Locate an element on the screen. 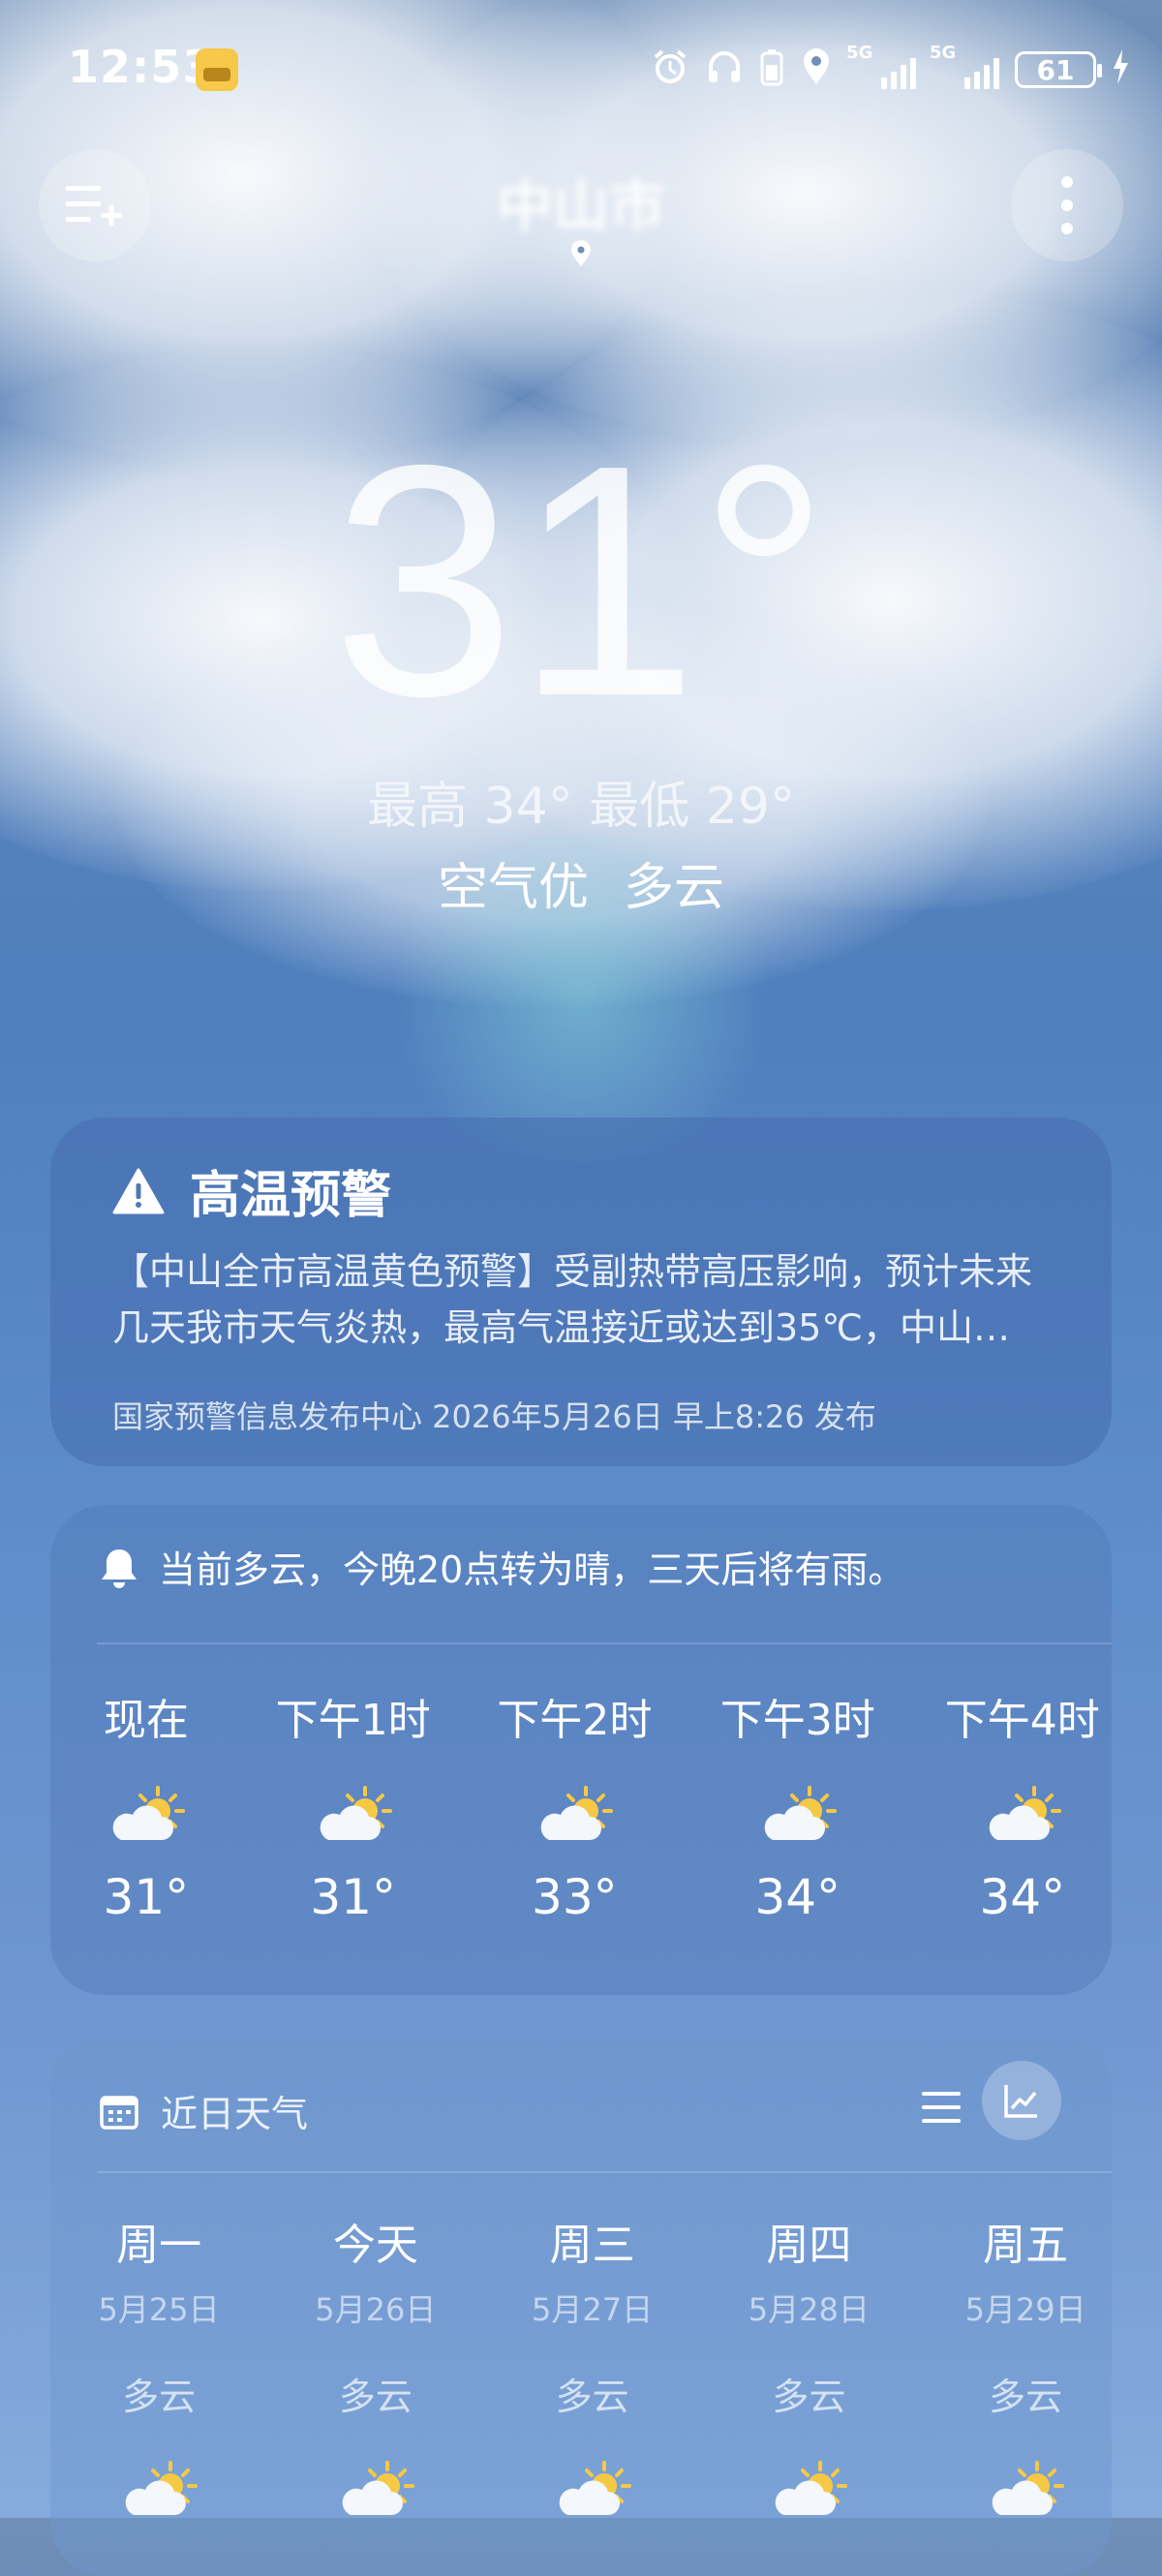  list-icon is located at coordinates (942, 2107).